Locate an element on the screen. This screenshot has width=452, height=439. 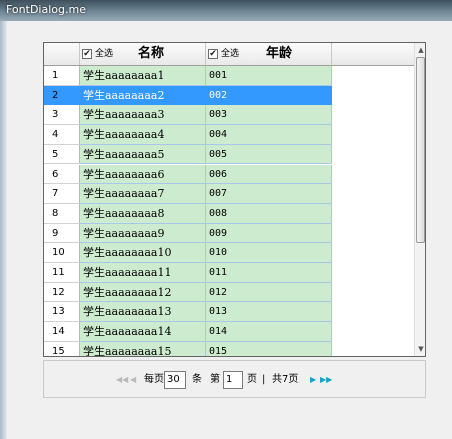
column-header-name: ✔ 全选 名称 is located at coordinates (143, 54).